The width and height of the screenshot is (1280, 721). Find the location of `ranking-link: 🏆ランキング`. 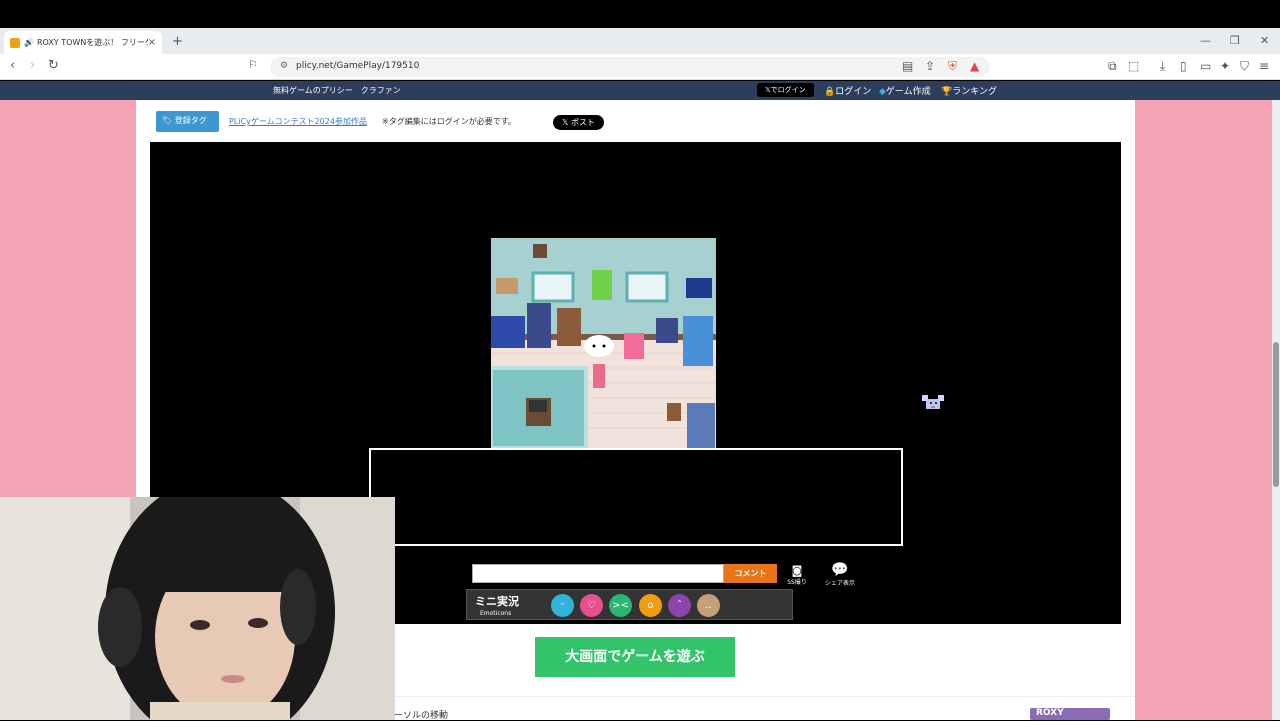

ranking-link: 🏆ランキング is located at coordinates (969, 90).